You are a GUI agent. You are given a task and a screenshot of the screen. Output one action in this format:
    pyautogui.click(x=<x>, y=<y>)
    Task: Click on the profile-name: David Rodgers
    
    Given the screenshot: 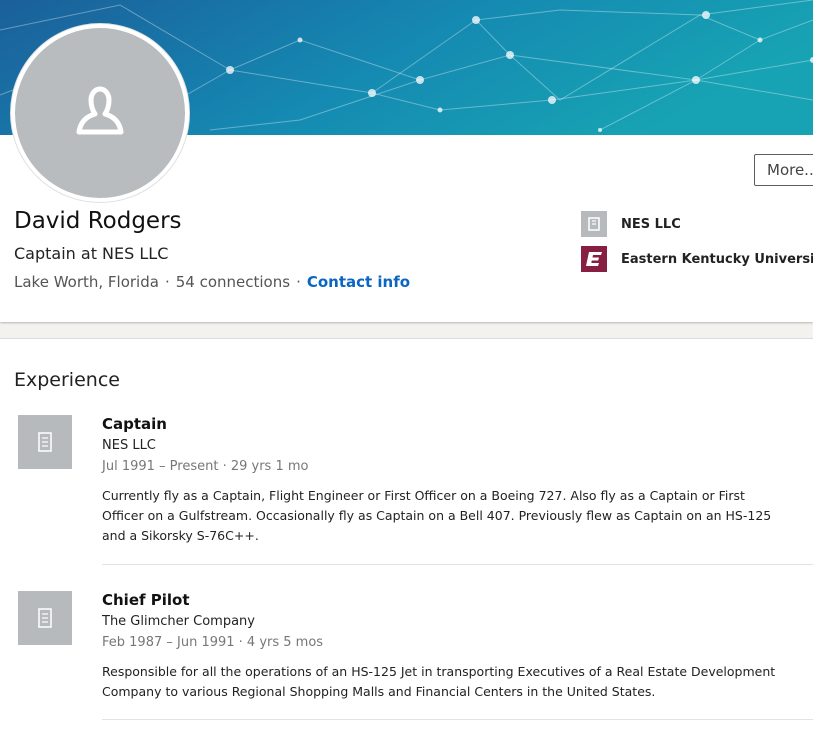 What is the action you would take?
    pyautogui.click(x=98, y=221)
    